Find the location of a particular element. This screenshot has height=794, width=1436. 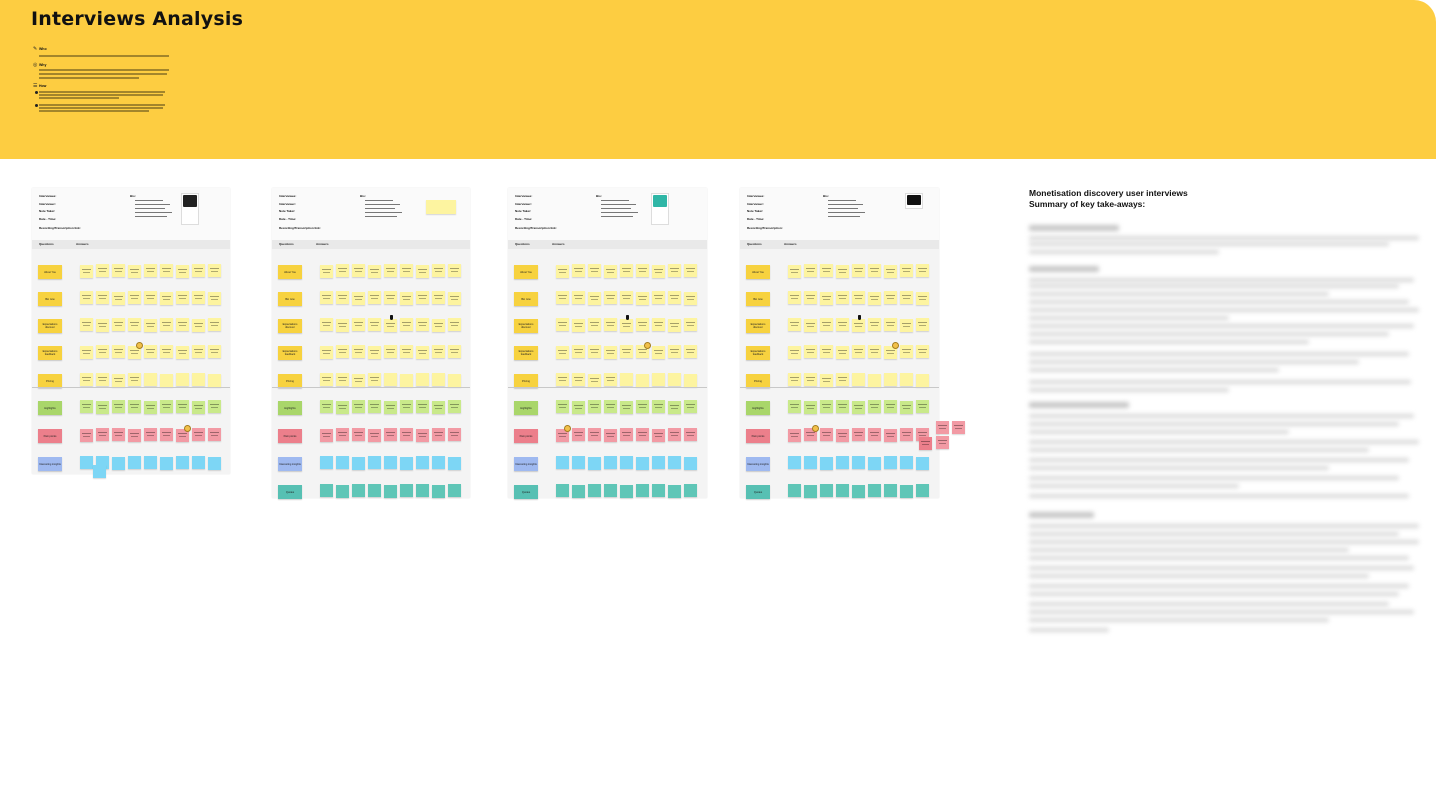

question-sticky: Highlights is located at coordinates (758, 408).